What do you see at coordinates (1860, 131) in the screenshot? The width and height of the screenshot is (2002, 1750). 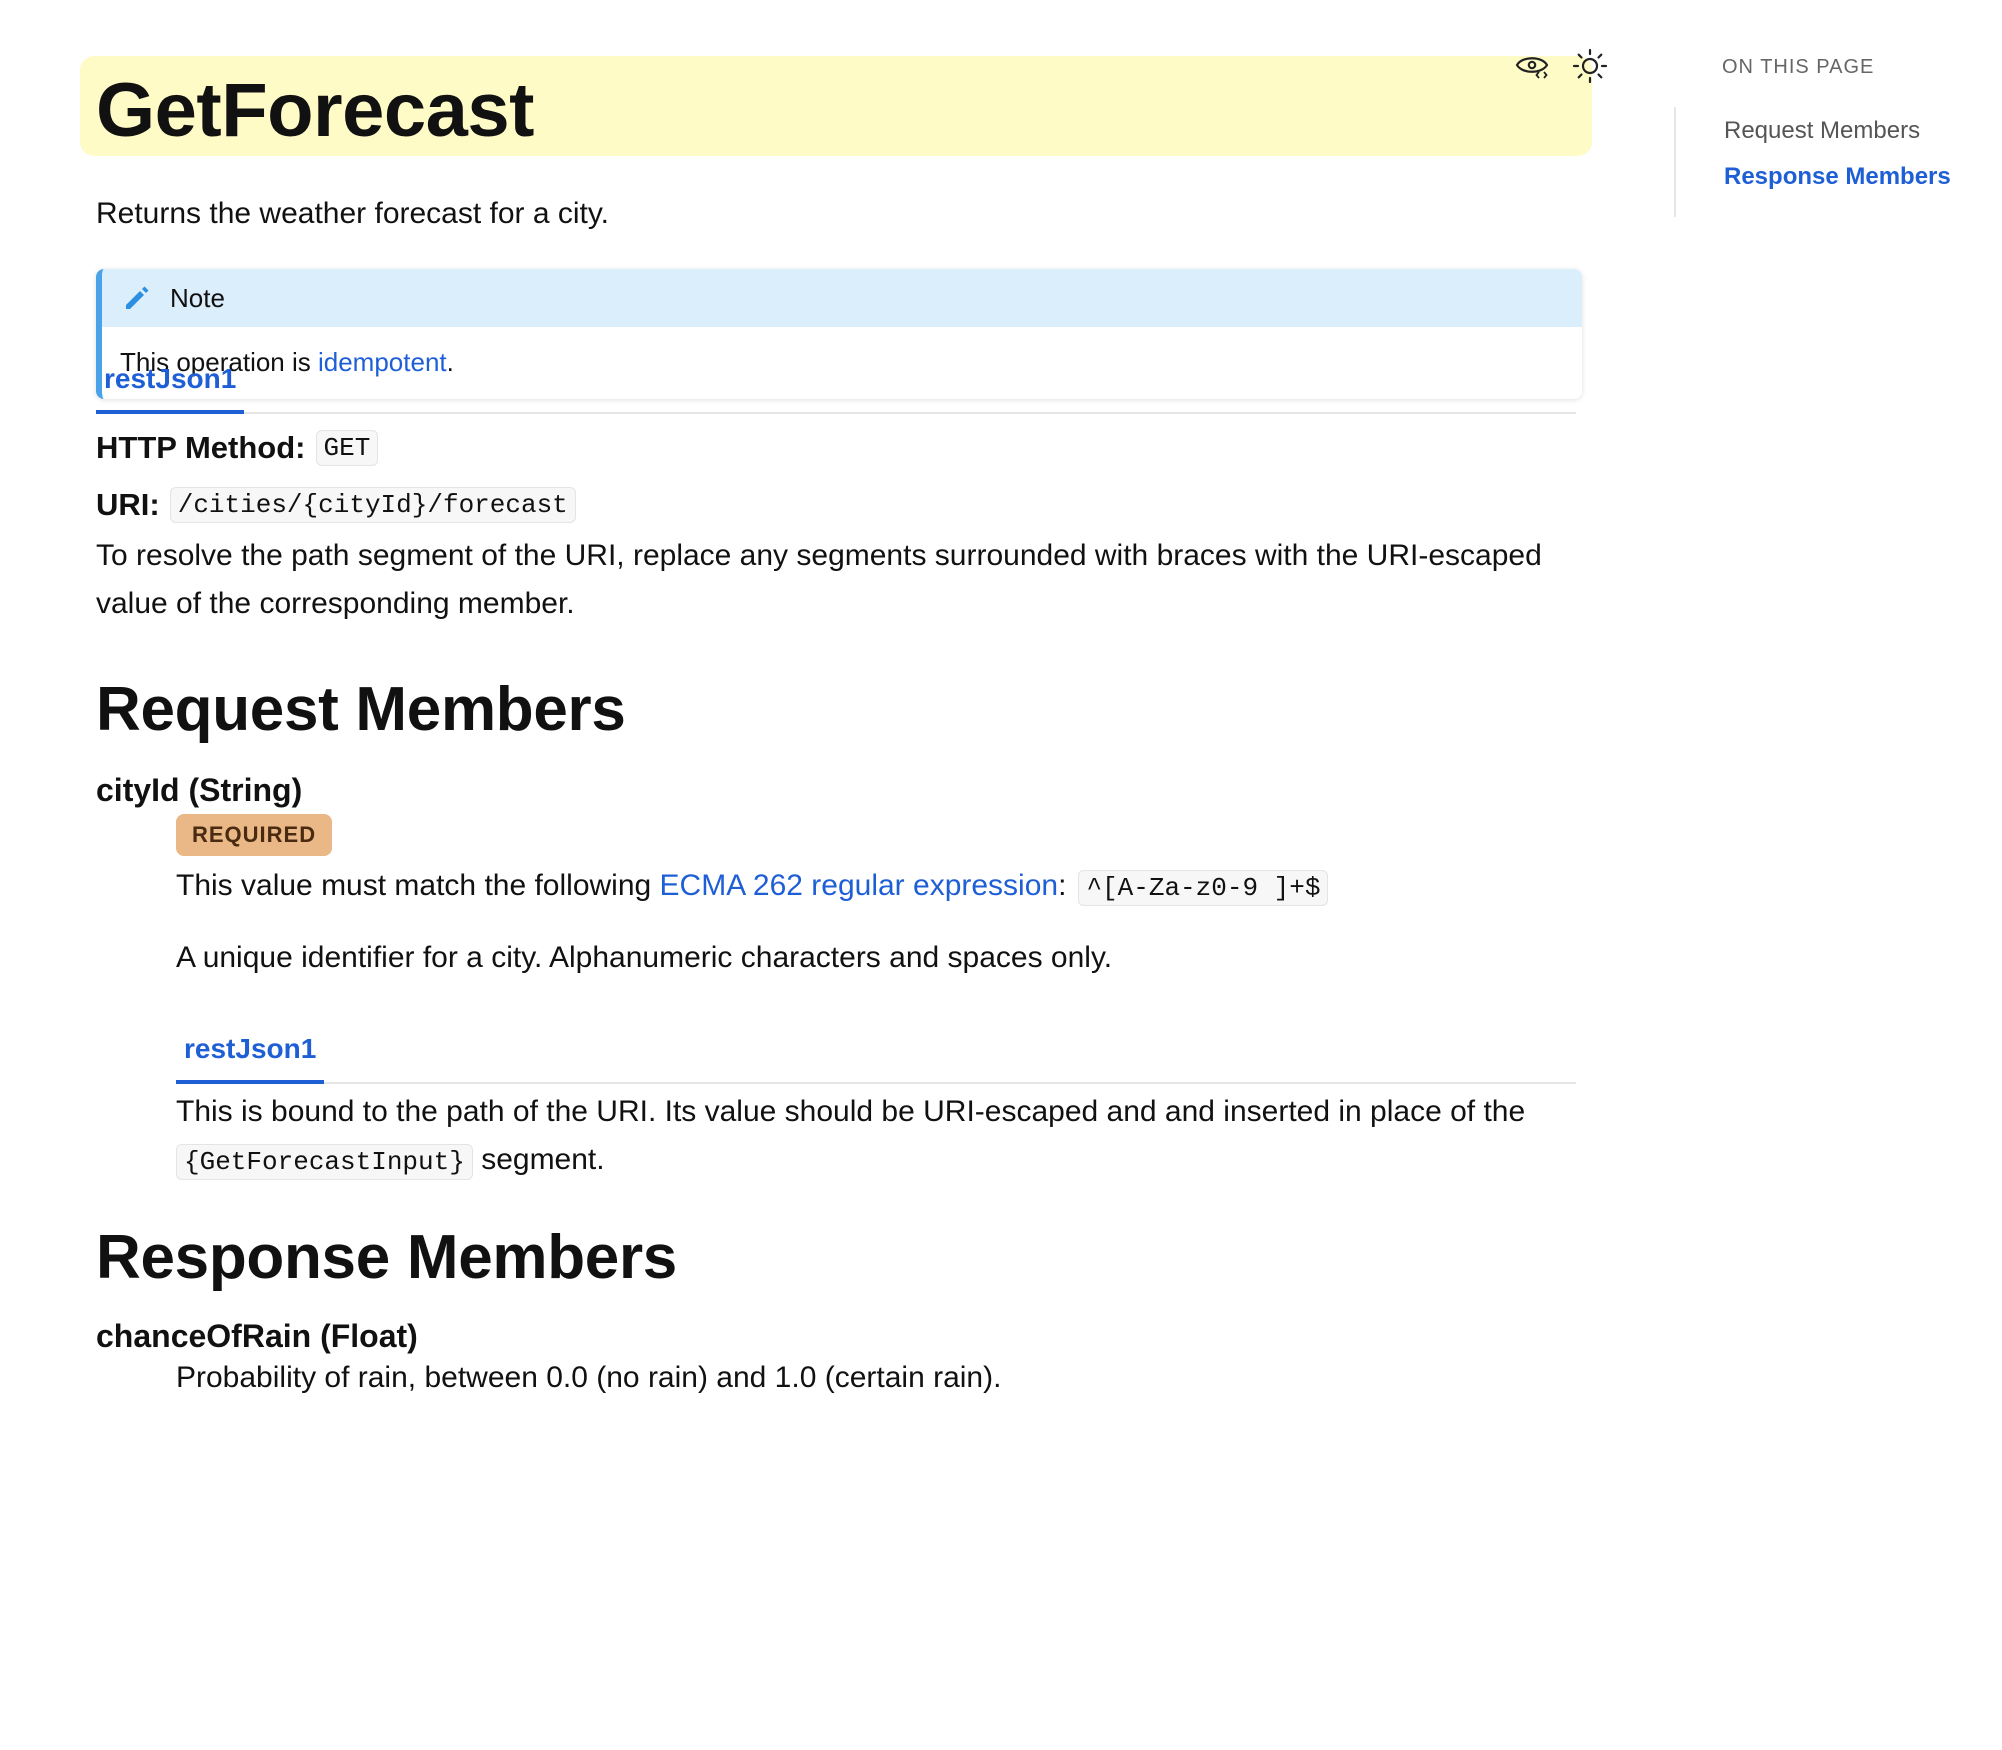 I see `toc-item-request-members: Request Members` at bounding box center [1860, 131].